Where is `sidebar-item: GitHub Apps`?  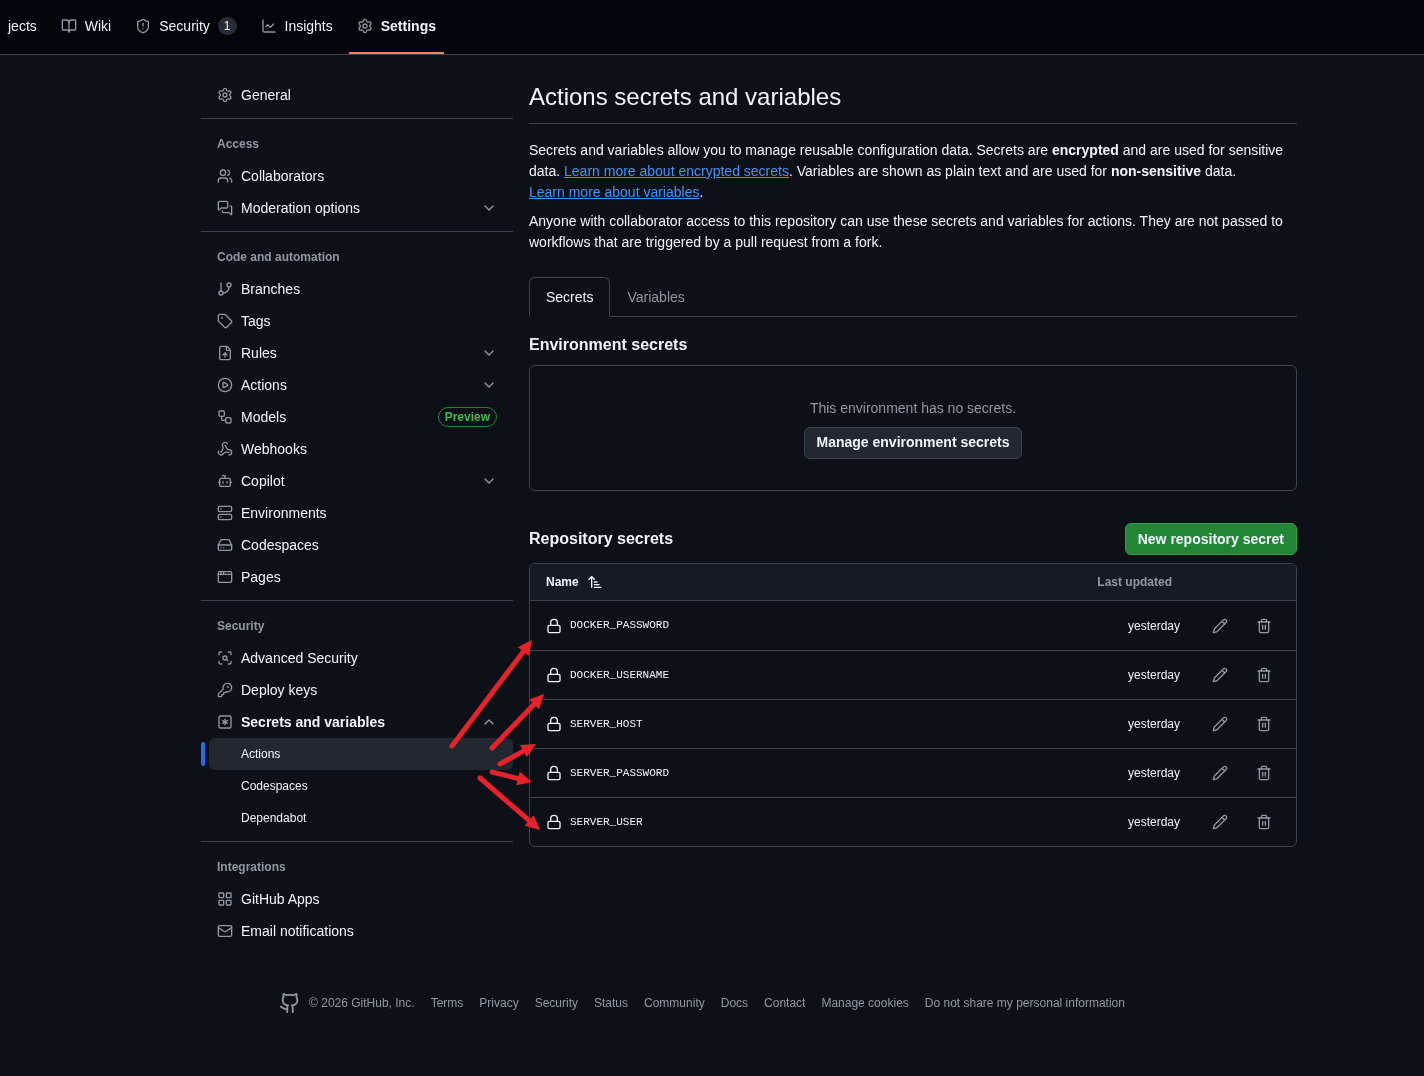 sidebar-item: GitHub Apps is located at coordinates (357, 899).